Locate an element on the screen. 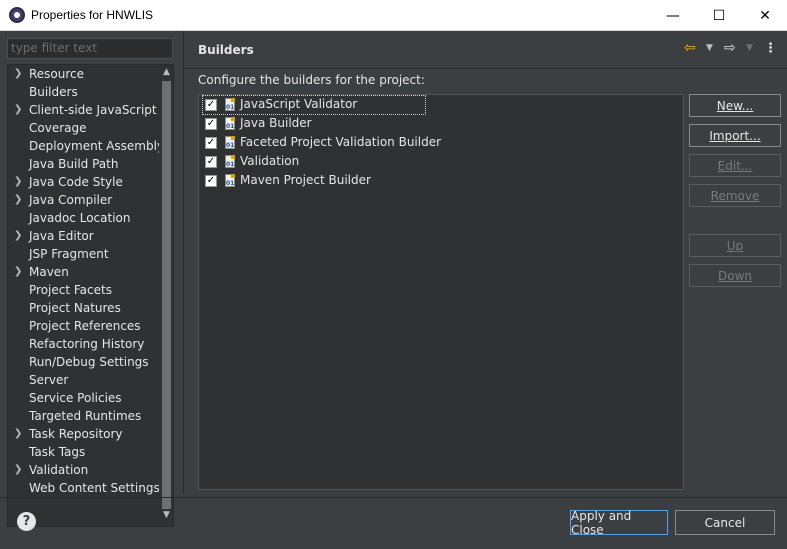 The height and width of the screenshot is (549, 787). tree-item: ❯ Java Editor is located at coordinates (83, 237).